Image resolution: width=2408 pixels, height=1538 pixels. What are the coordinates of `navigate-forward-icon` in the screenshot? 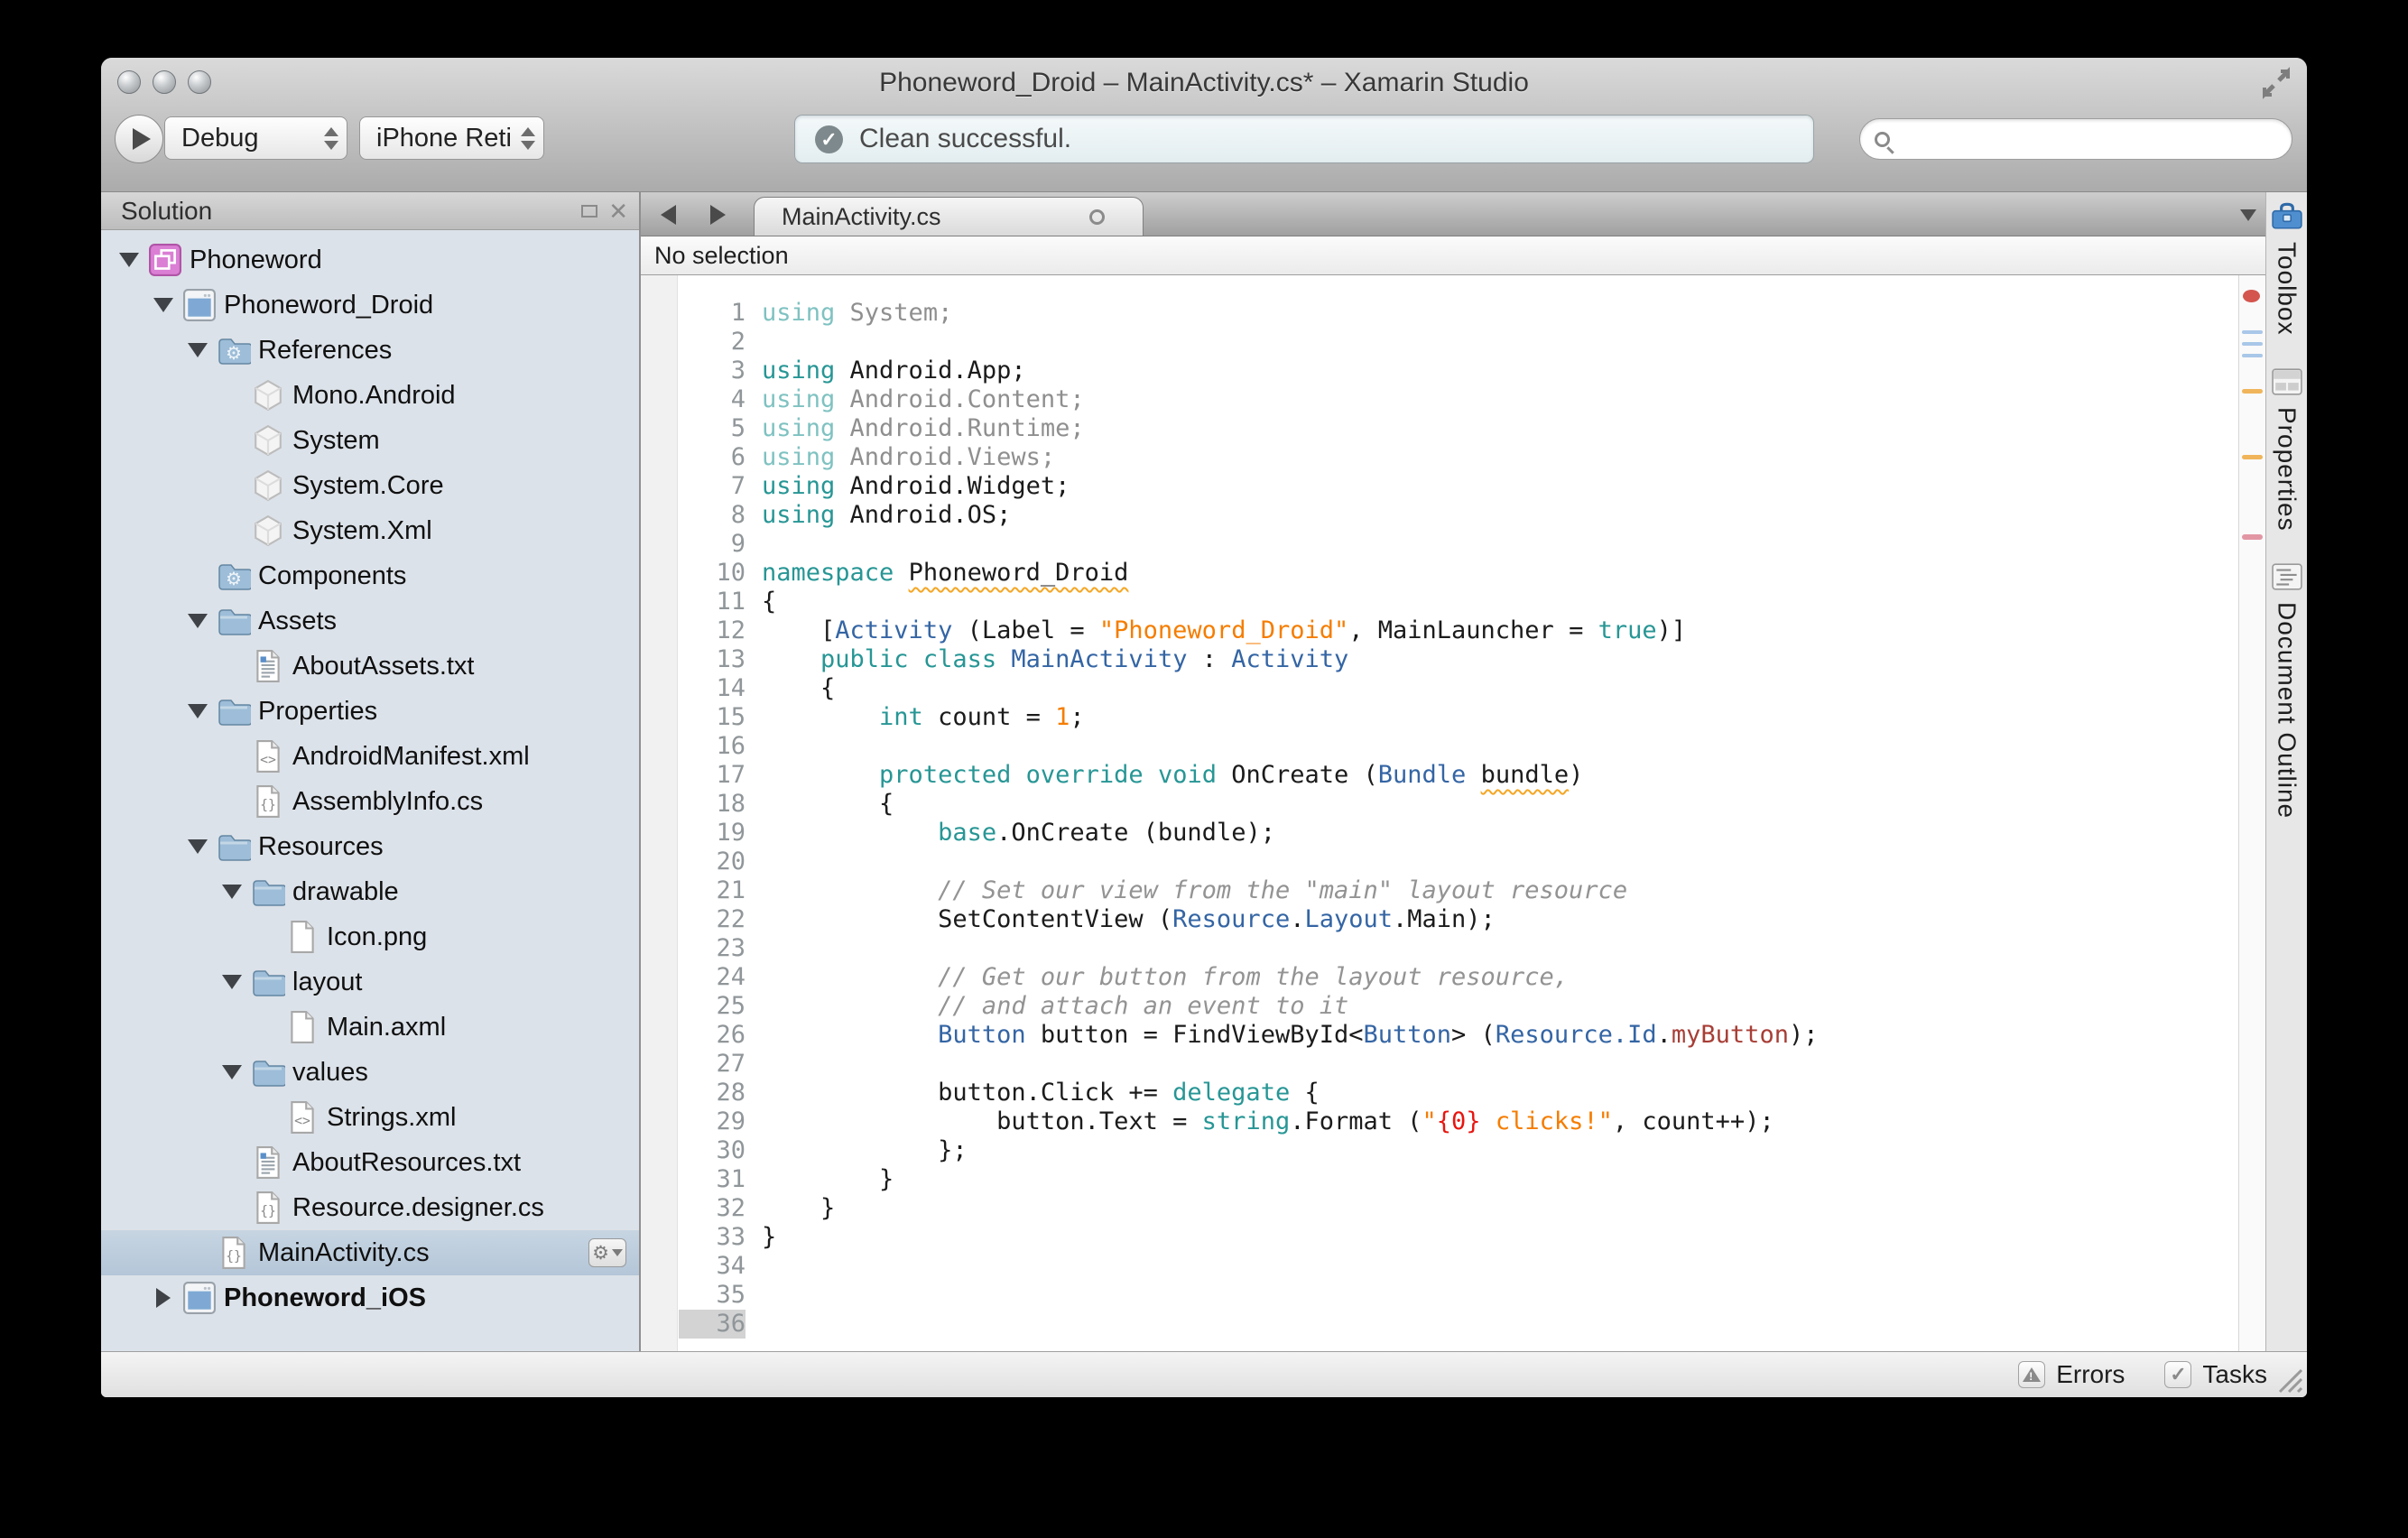 It's located at (718, 214).